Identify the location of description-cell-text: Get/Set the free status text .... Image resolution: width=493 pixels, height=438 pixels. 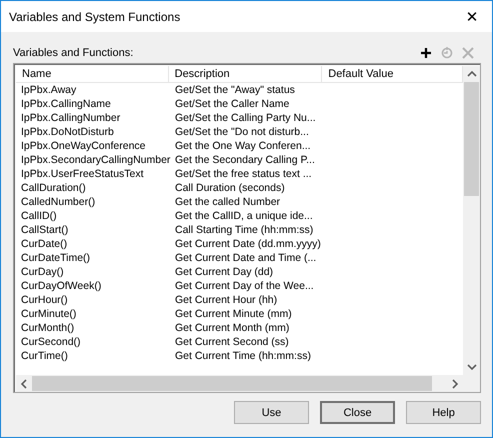
(243, 174).